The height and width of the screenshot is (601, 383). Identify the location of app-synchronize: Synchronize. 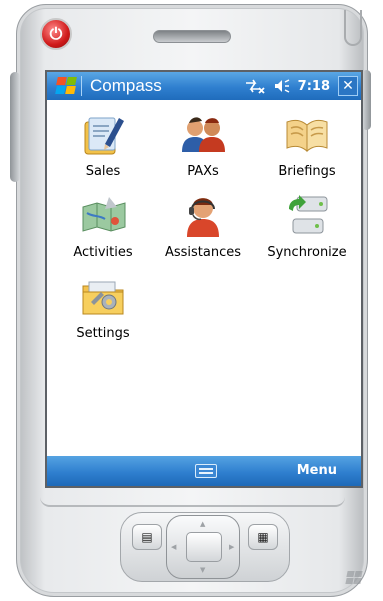
(307, 225).